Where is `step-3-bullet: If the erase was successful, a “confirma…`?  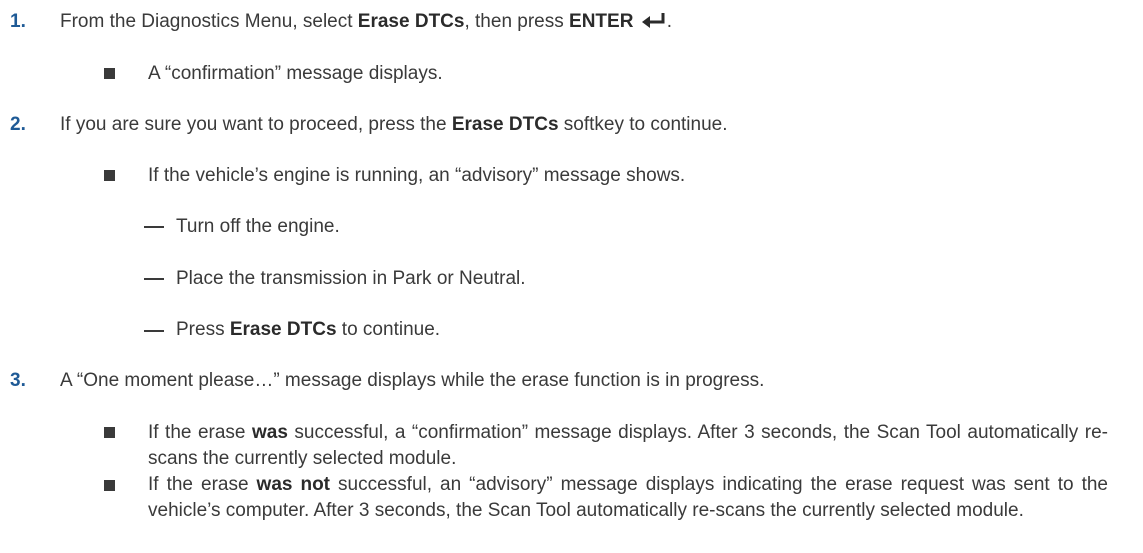 step-3-bullet: If the erase was successful, a “confirma… is located at coordinates (628, 445).